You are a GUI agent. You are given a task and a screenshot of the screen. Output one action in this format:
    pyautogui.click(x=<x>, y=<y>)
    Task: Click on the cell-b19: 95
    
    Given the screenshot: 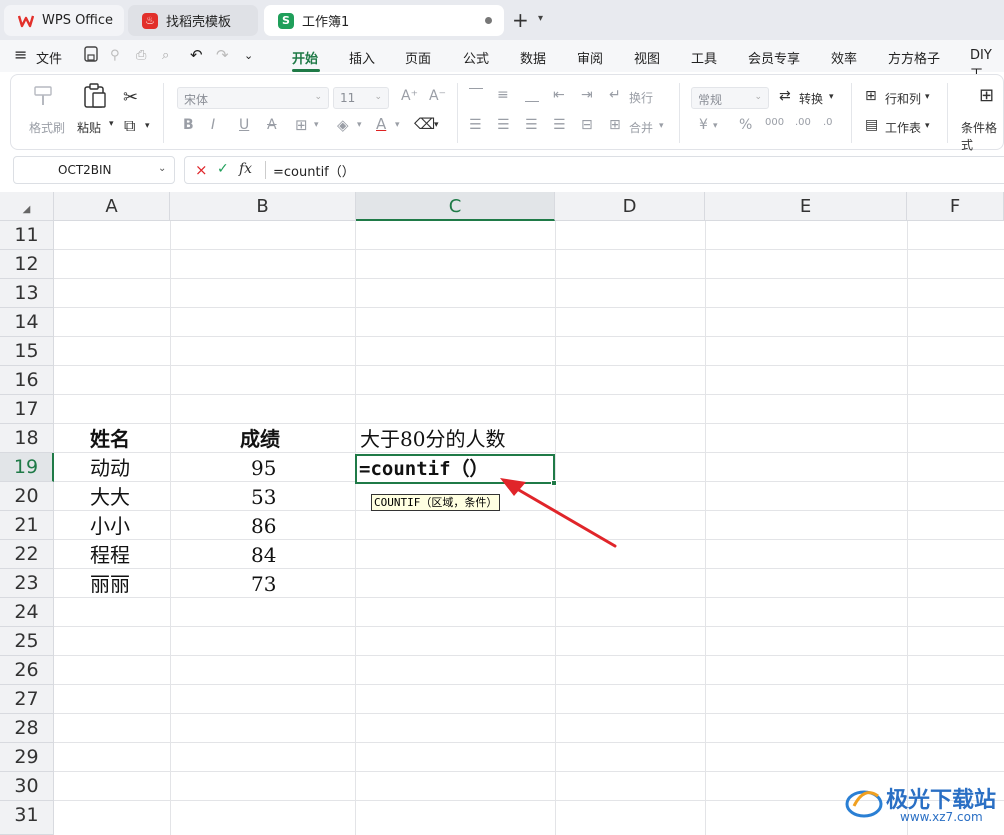 What is the action you would take?
    pyautogui.click(x=263, y=468)
    